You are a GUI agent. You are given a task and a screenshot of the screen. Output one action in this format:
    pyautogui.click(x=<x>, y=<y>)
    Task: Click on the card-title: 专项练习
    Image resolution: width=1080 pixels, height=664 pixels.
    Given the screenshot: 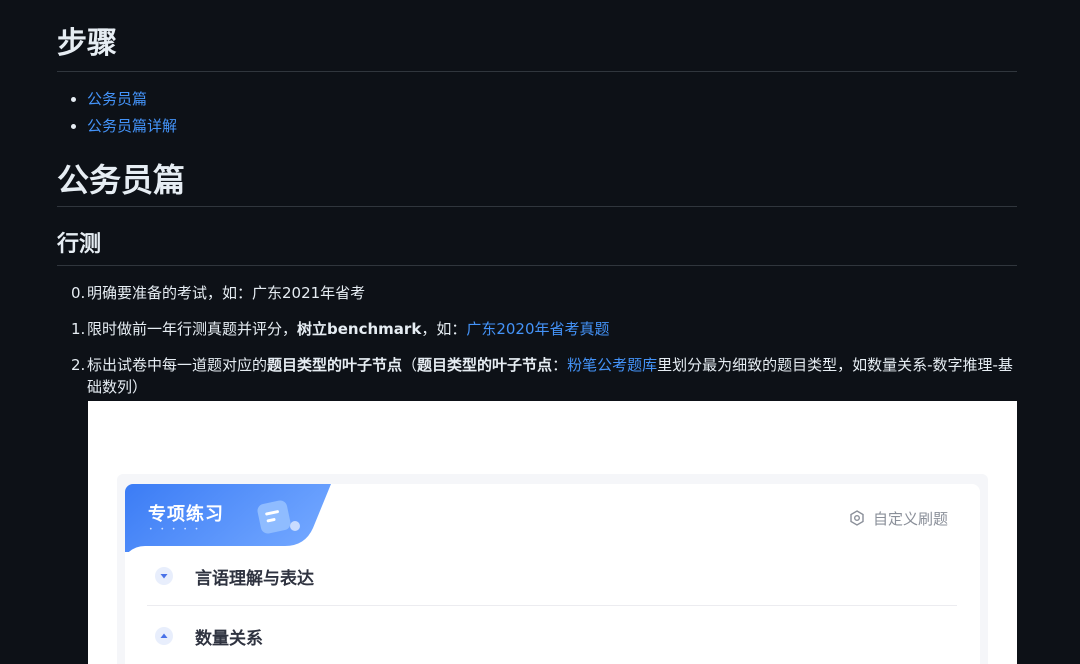 What is the action you would take?
    pyautogui.click(x=186, y=514)
    